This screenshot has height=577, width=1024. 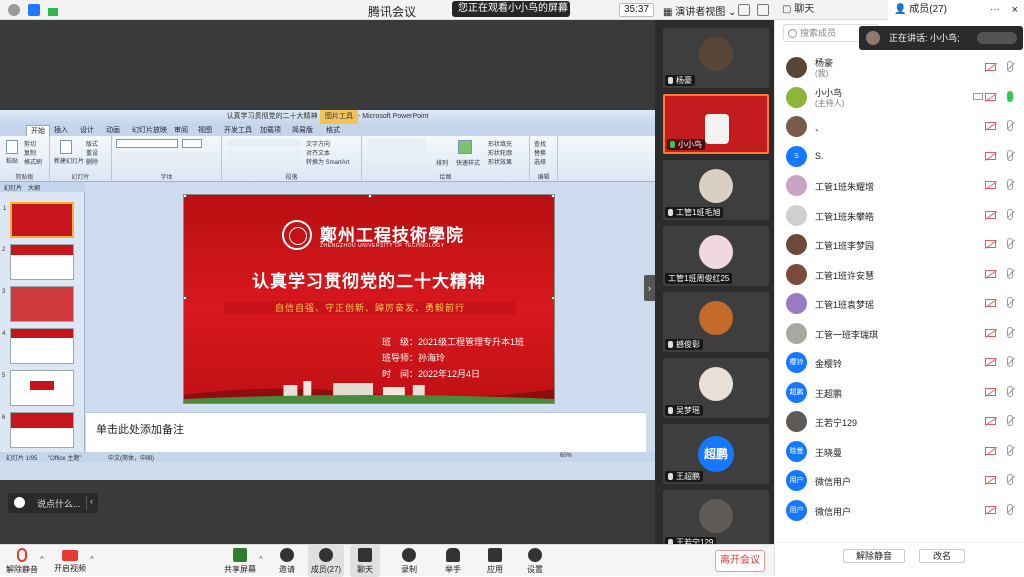 I want to click on ribbon-tab-animation: 动画, so click(x=113, y=130).